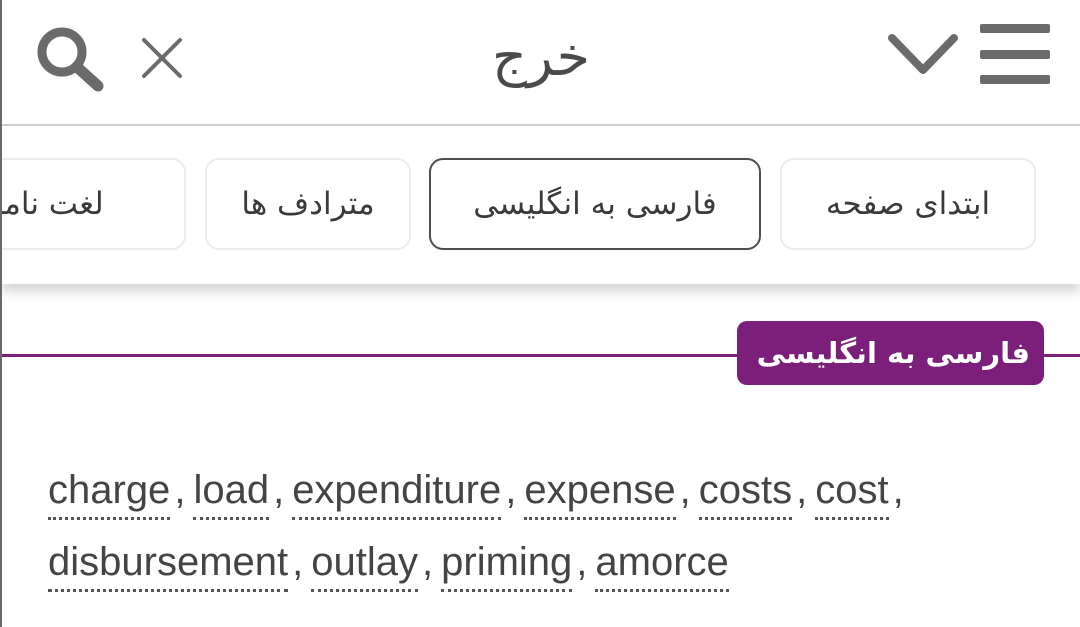  What do you see at coordinates (600, 491) in the screenshot?
I see `translation-link: expense` at bounding box center [600, 491].